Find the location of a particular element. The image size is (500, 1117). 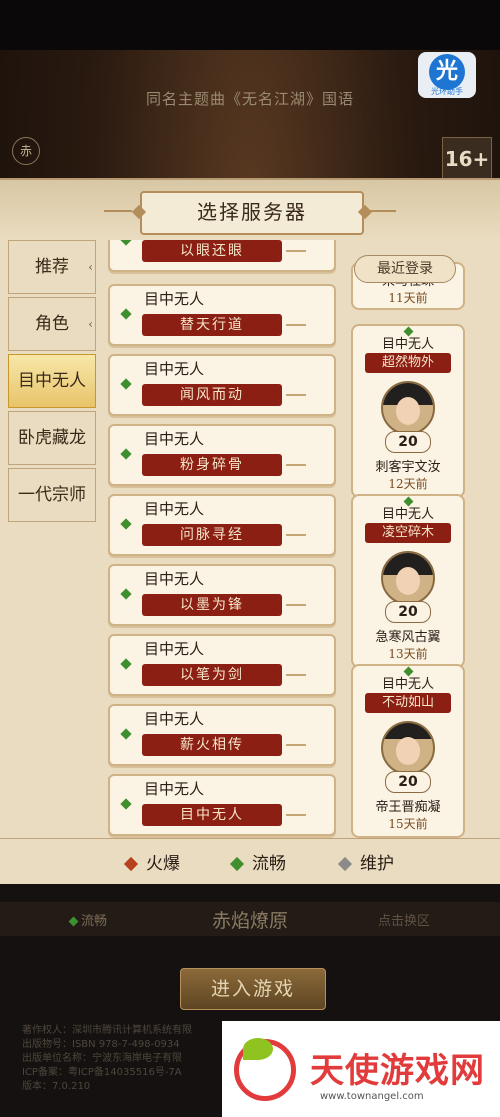

tab-label: 推荐 is located at coordinates (52, 267).